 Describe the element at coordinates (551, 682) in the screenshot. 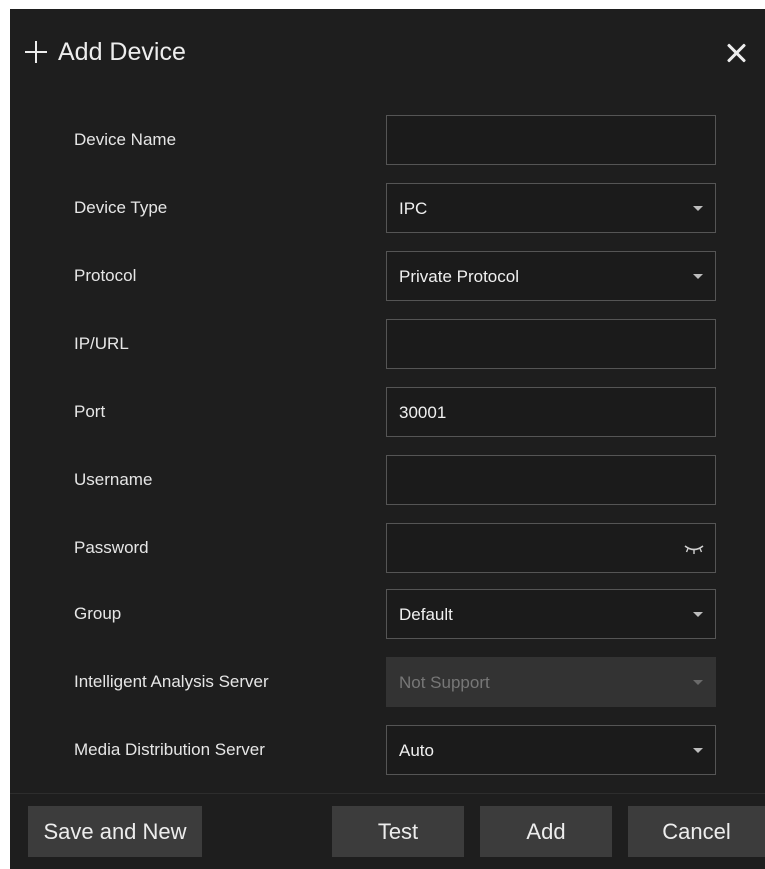

I see `intelligent-analysis-server-select: Not Support` at that location.